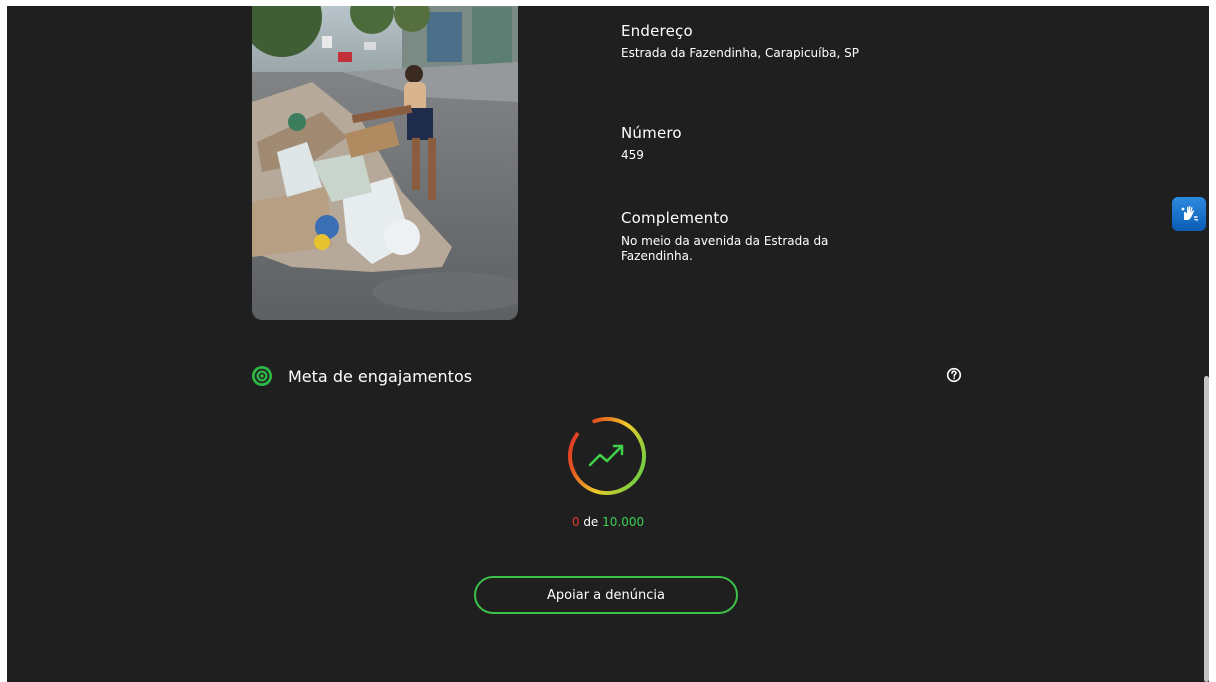 The width and height of the screenshot is (1216, 682). What do you see at coordinates (1206, 529) in the screenshot?
I see `scrollbar-thumb` at bounding box center [1206, 529].